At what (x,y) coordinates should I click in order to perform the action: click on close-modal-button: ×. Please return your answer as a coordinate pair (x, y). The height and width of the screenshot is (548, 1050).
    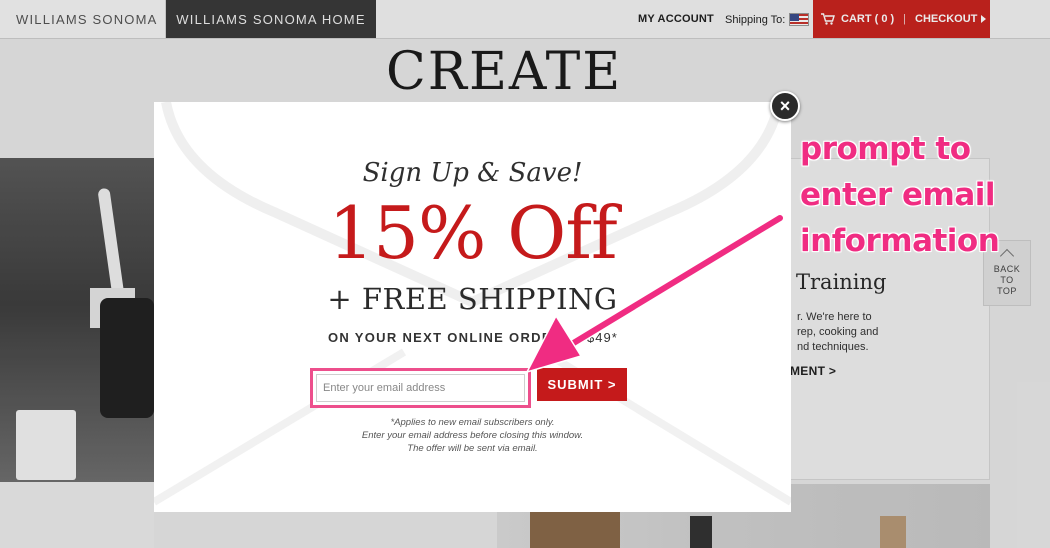
    Looking at the image, I should click on (785, 106).